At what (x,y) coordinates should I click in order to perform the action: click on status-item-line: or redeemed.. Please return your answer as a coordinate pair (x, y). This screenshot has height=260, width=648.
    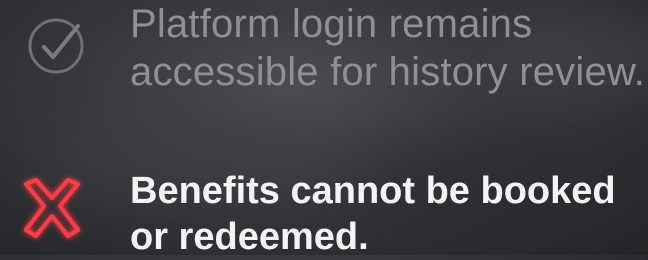
    Looking at the image, I should click on (249, 237).